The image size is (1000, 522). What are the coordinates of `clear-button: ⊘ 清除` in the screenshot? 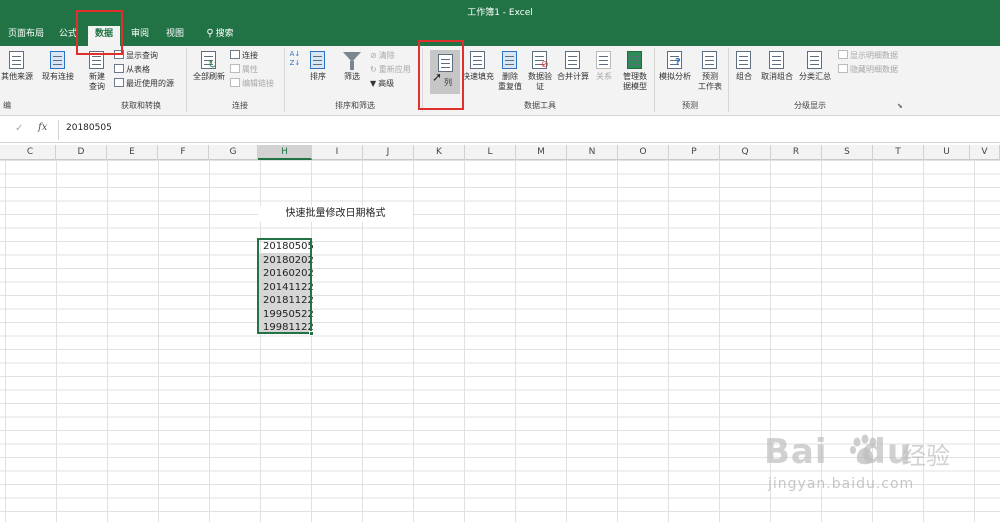 It's located at (382, 56).